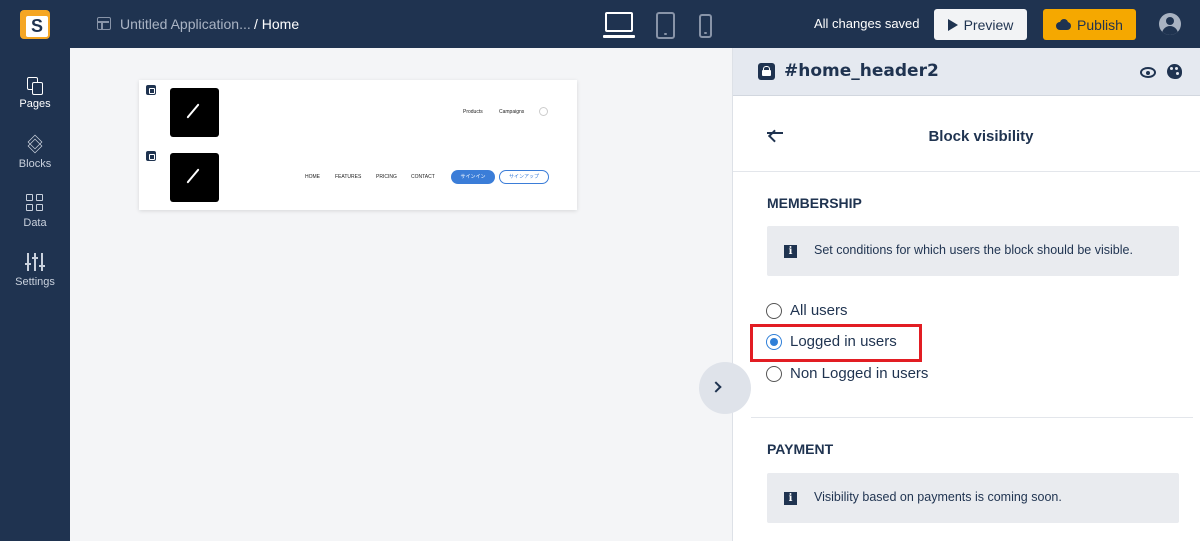  Describe the element at coordinates (867, 23) in the screenshot. I see `save-status: All changes saved` at that location.